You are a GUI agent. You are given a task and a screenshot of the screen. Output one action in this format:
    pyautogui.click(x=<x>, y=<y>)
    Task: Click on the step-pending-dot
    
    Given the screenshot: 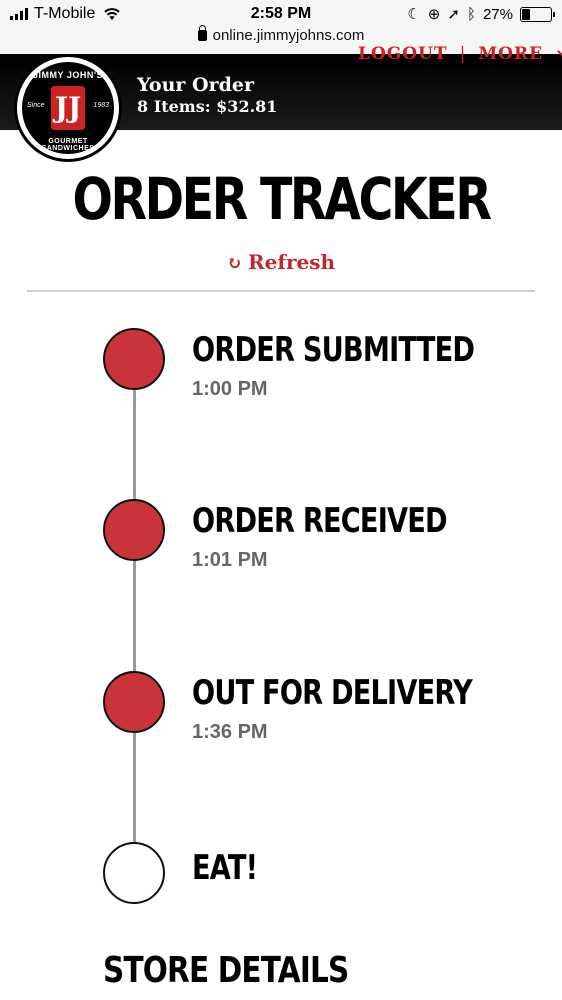 What is the action you would take?
    pyautogui.click(x=134, y=873)
    